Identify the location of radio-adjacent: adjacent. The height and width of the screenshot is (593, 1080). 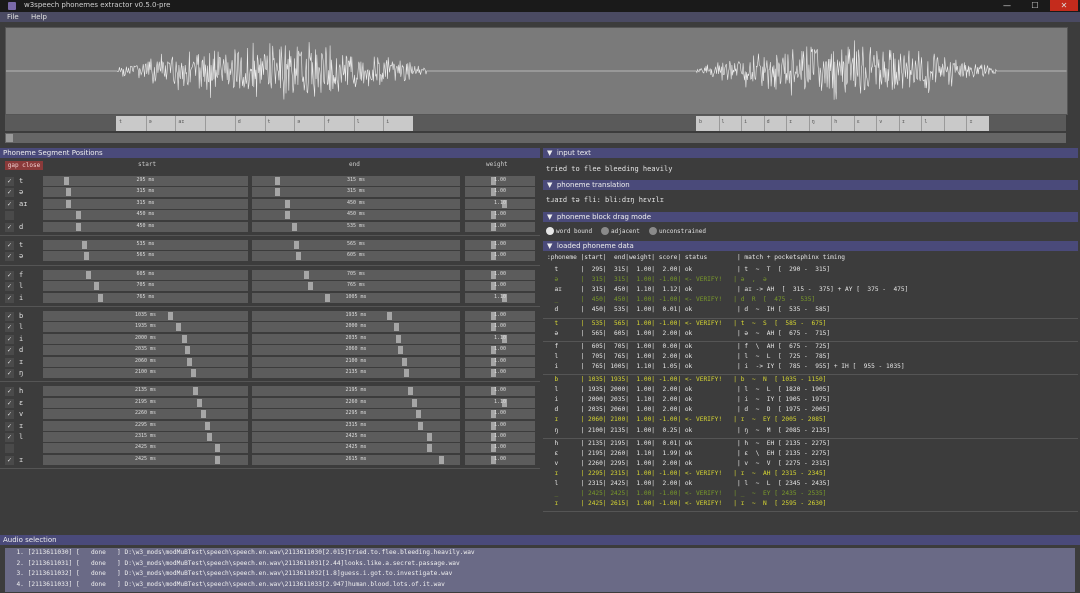
(620, 231).